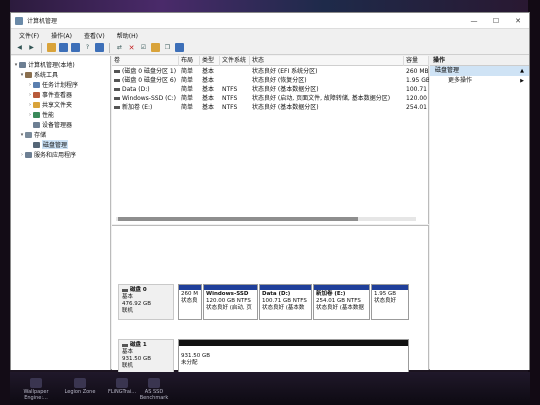 The image size is (540, 405). Describe the element at coordinates (227, 294) in the screenshot. I see `partition-name: Windows-SSD` at that location.